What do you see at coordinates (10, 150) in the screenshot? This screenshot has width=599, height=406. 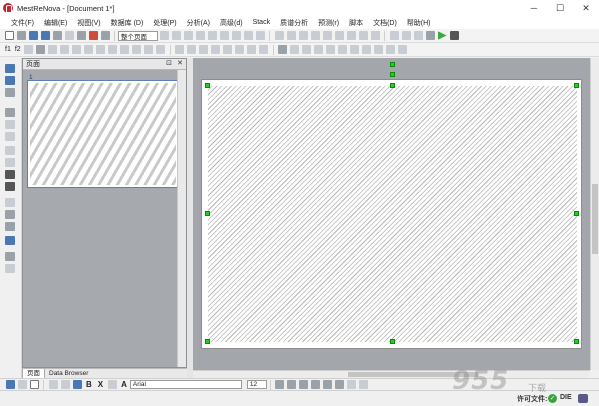 I see `multiplet-tool-icon` at bounding box center [10, 150].